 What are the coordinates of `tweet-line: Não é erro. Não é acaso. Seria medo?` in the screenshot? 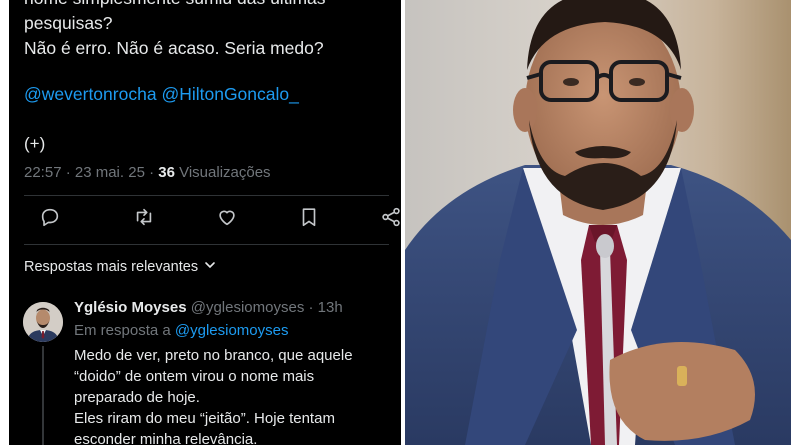 It's located at (174, 48).